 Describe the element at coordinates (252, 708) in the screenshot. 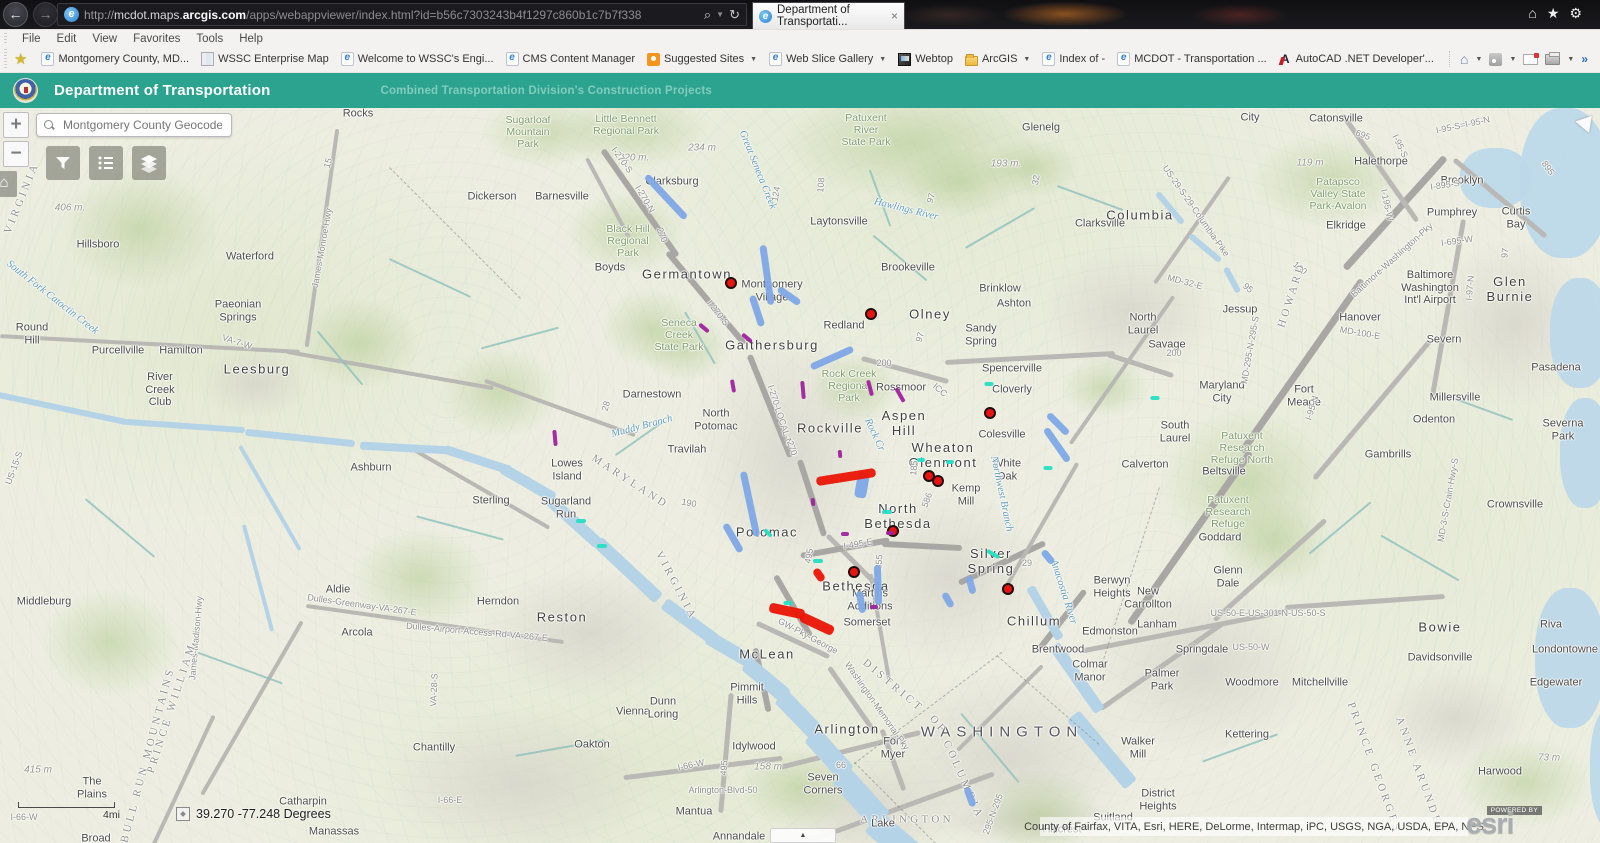

I see `road-line` at that location.